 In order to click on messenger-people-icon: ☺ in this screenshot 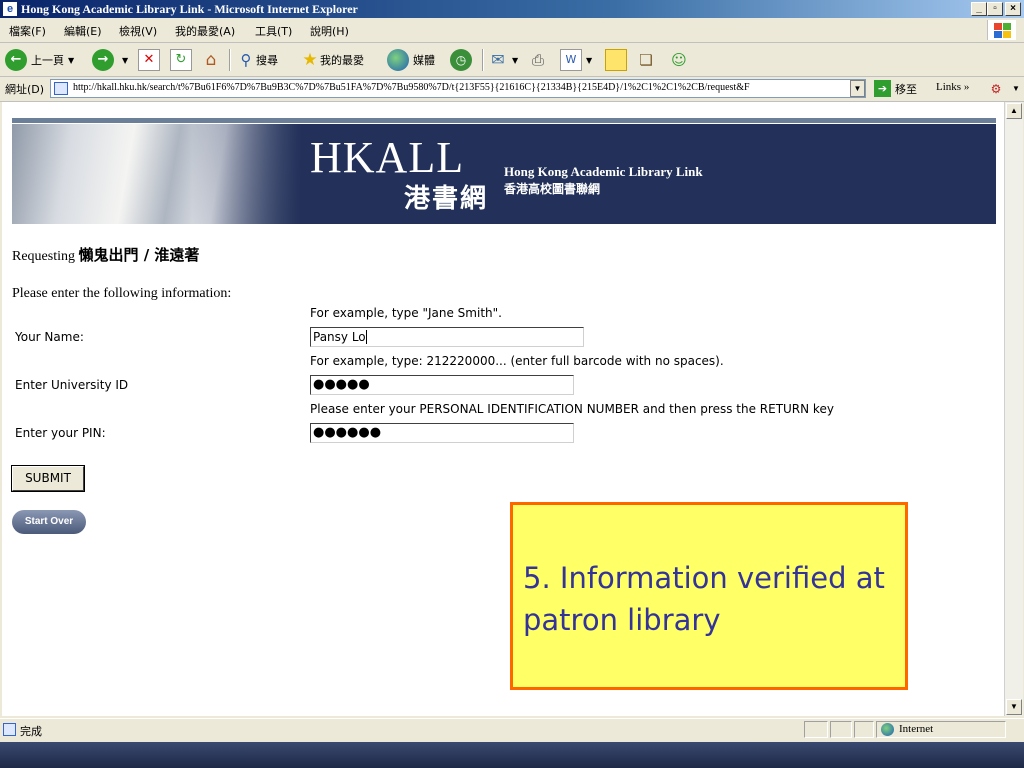, I will do `click(679, 60)`.